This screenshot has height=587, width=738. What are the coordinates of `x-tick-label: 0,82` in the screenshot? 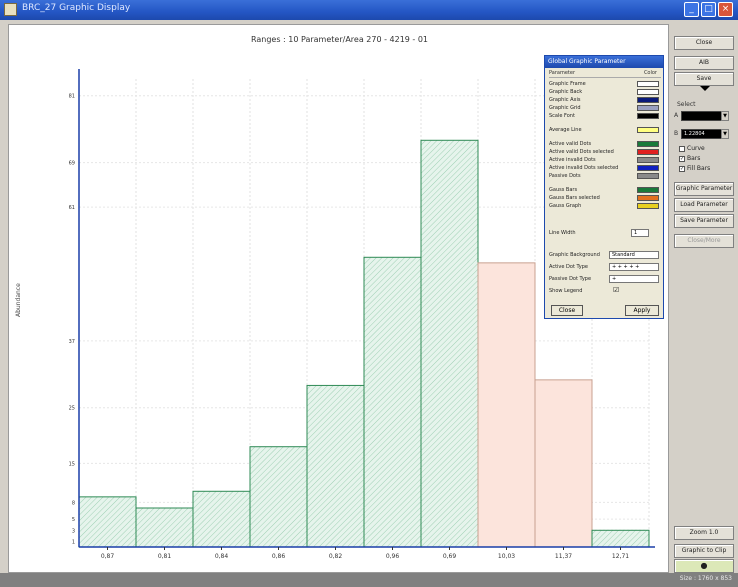 It's located at (336, 556).